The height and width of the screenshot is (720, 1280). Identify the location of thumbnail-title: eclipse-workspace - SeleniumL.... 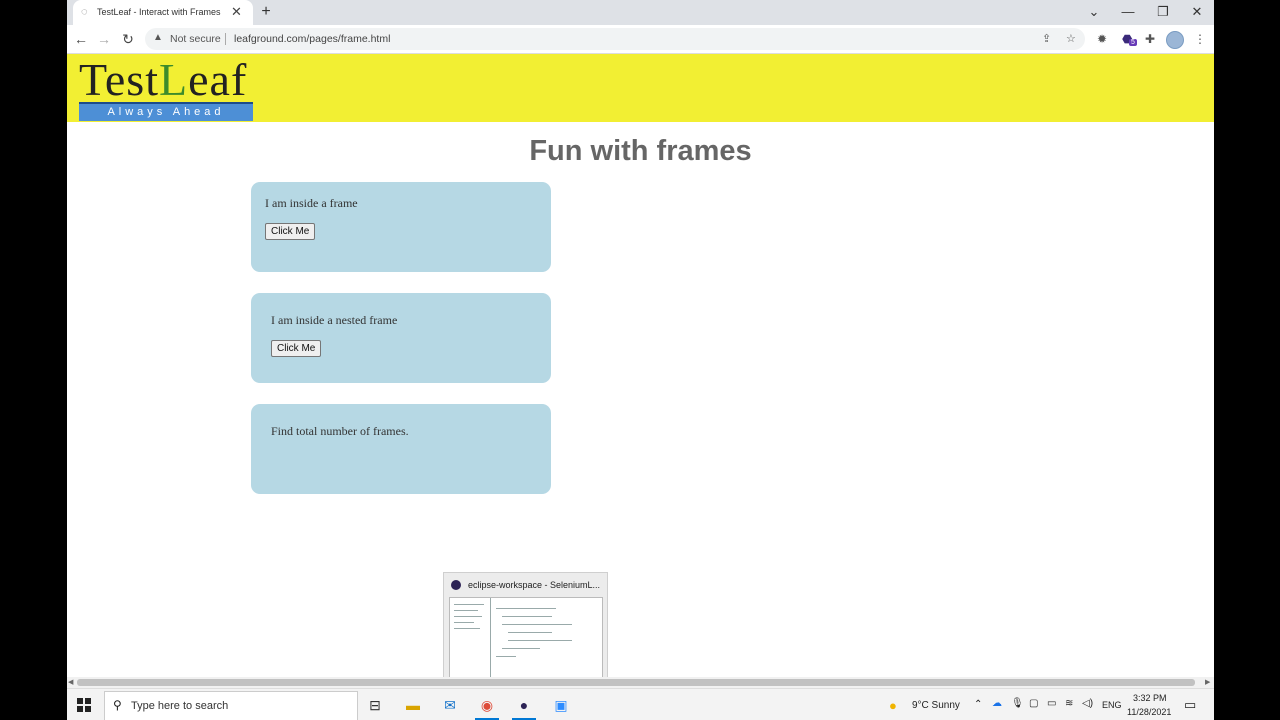
(534, 585).